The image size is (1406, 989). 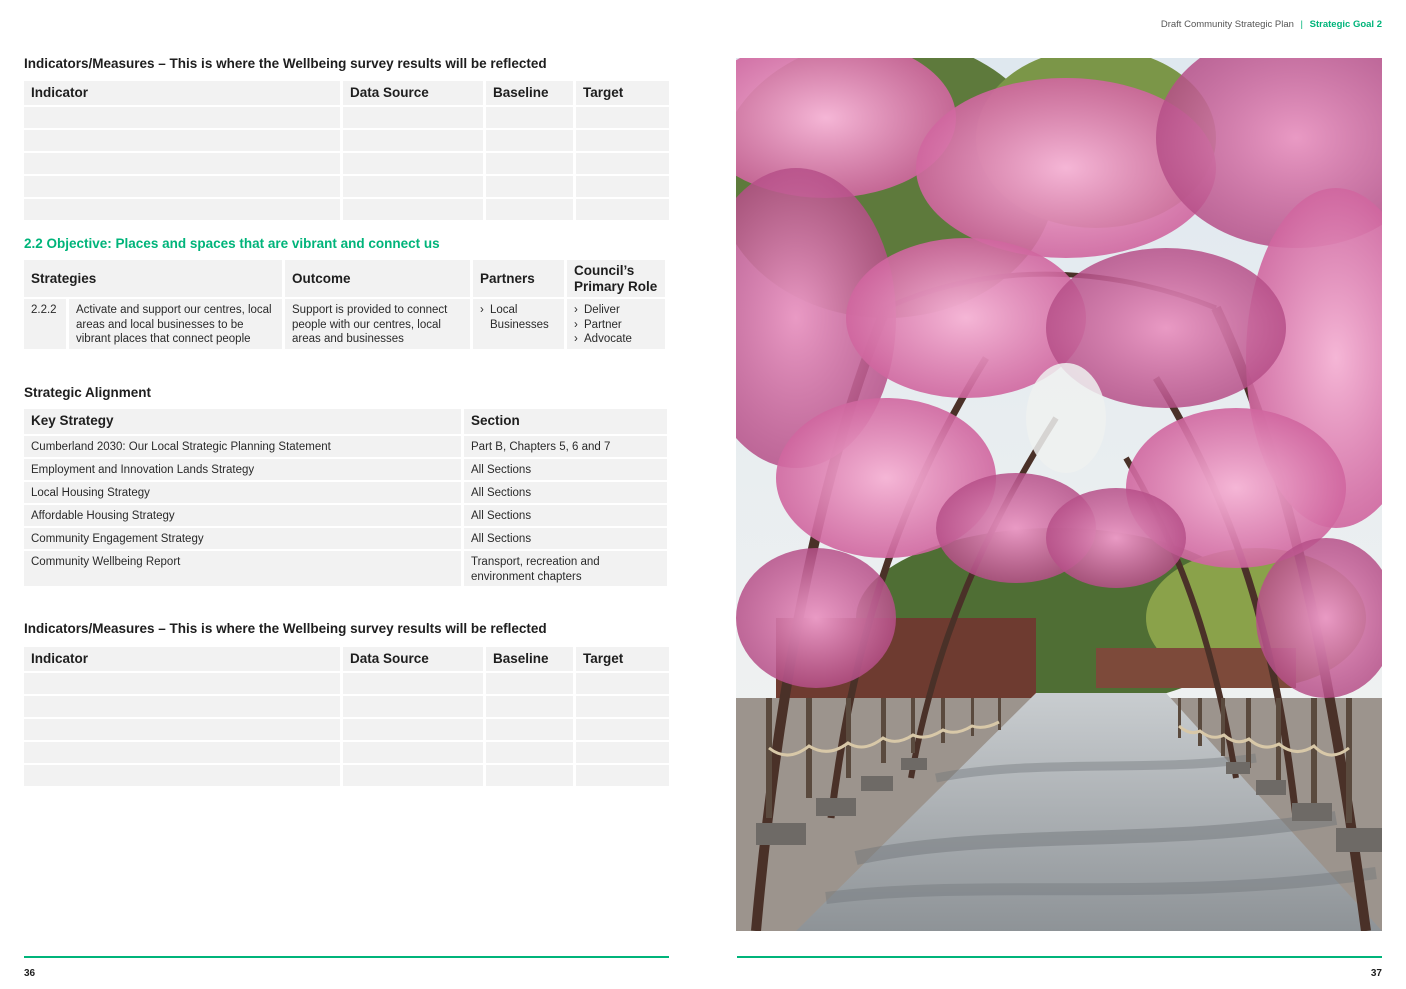 I want to click on alignment-heading: Strategic Alignment, so click(x=88, y=392).